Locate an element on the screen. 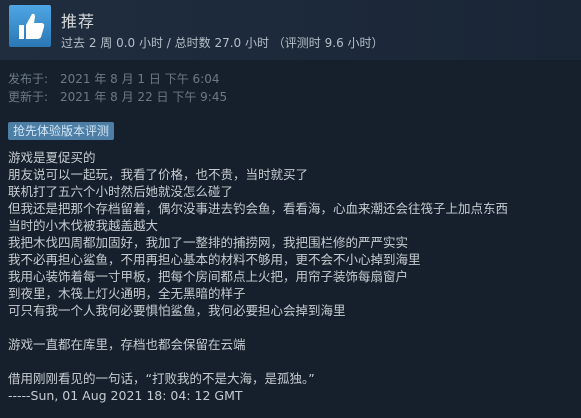 The height and width of the screenshot is (418, 581). review-line: 但我还是把那个存档留着，偶尔没事进去钓会鱼，看看海，心血来潮还会往筏子上加点东西 is located at coordinates (258, 208).